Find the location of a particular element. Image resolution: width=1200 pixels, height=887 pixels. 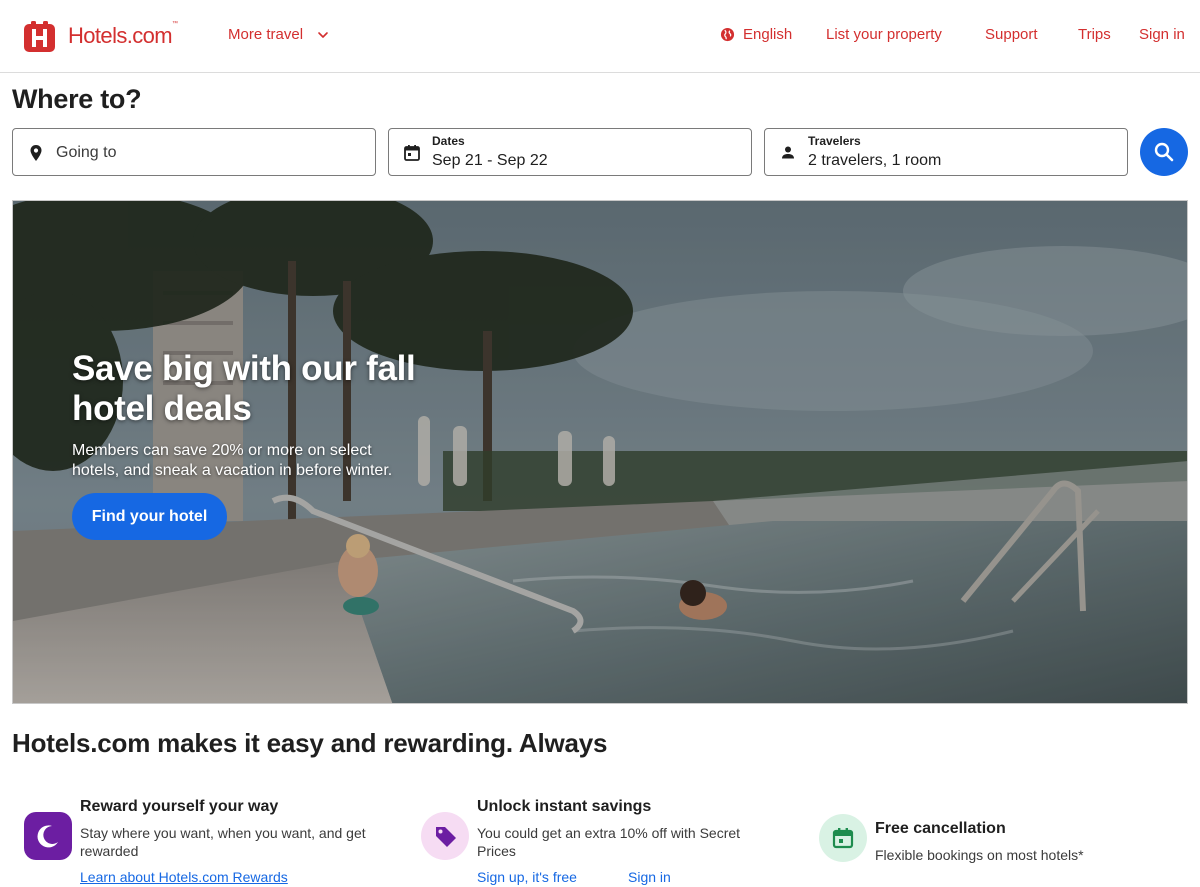

brand-name: Hotels.com™ is located at coordinates (123, 34).